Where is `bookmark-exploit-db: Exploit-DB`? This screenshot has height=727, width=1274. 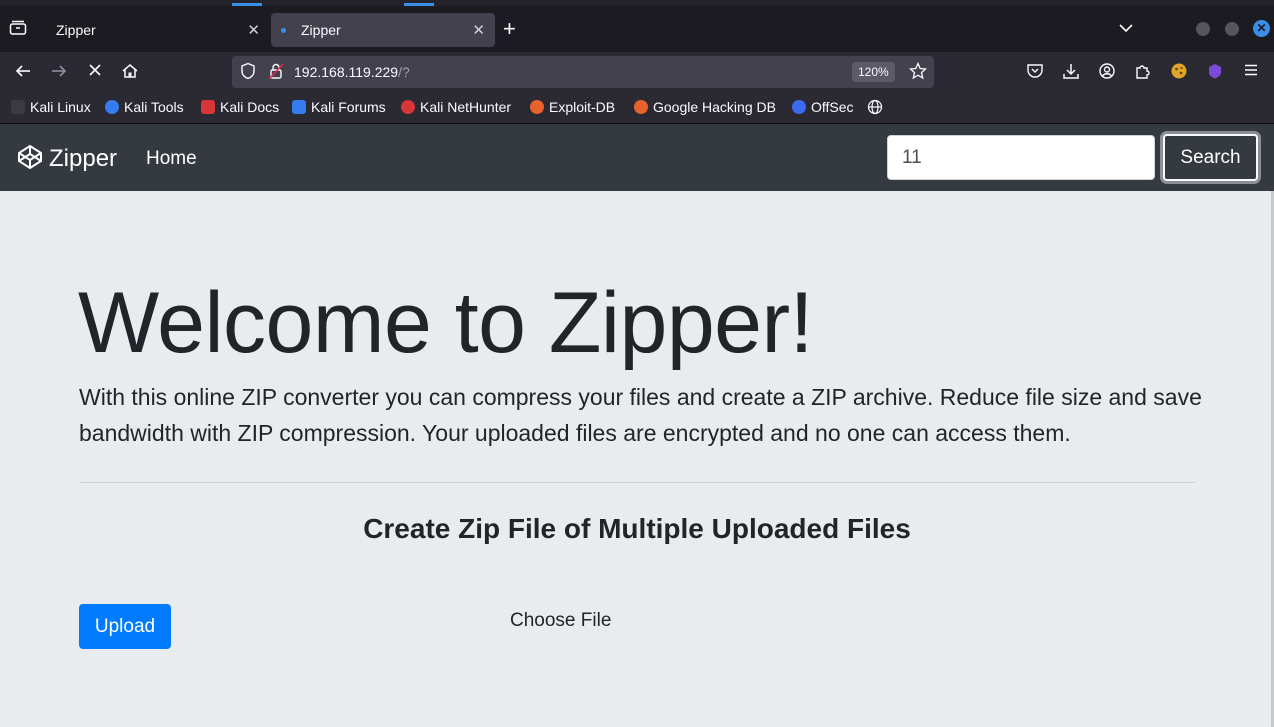 bookmark-exploit-db: Exploit-DB is located at coordinates (572, 107).